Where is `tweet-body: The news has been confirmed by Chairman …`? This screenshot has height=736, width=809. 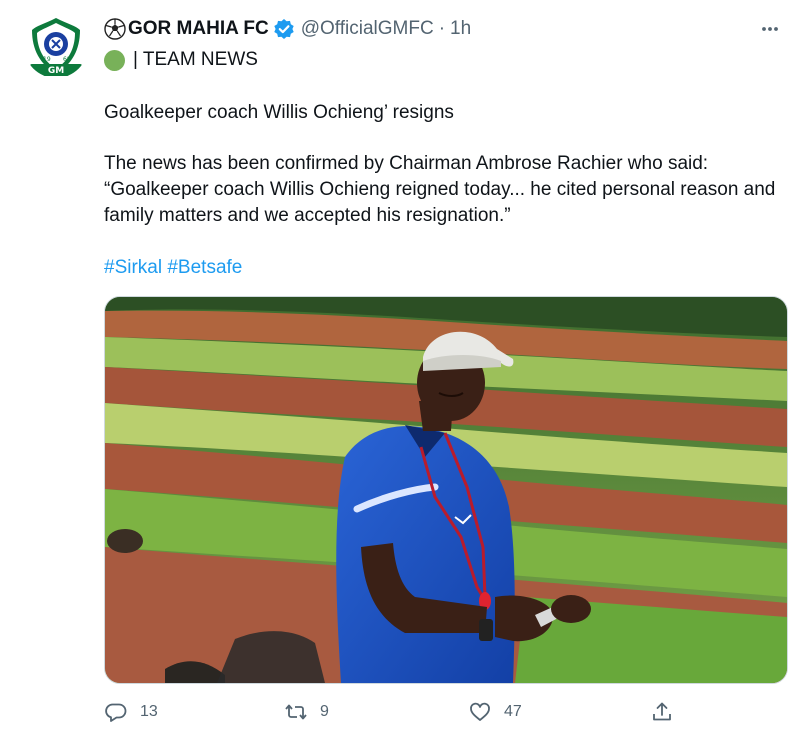
tweet-body: The news has been confirmed by Chairman … is located at coordinates (440, 189).